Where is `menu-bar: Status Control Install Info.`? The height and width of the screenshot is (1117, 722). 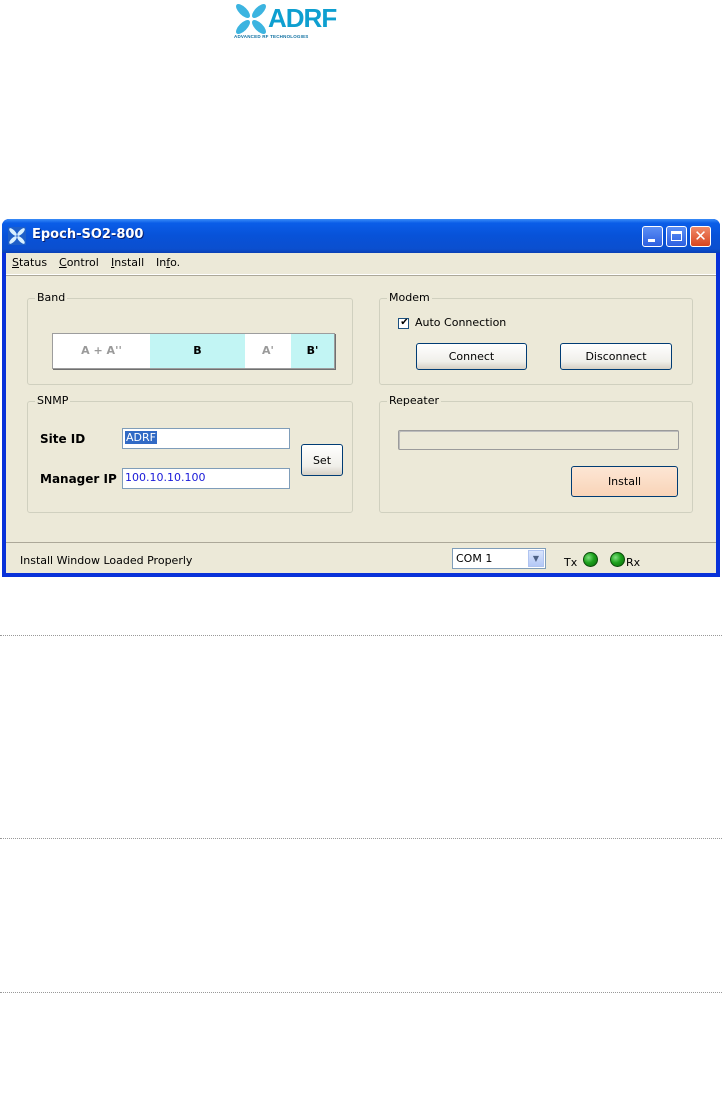 menu-bar: Status Control Install Info. is located at coordinates (361, 264).